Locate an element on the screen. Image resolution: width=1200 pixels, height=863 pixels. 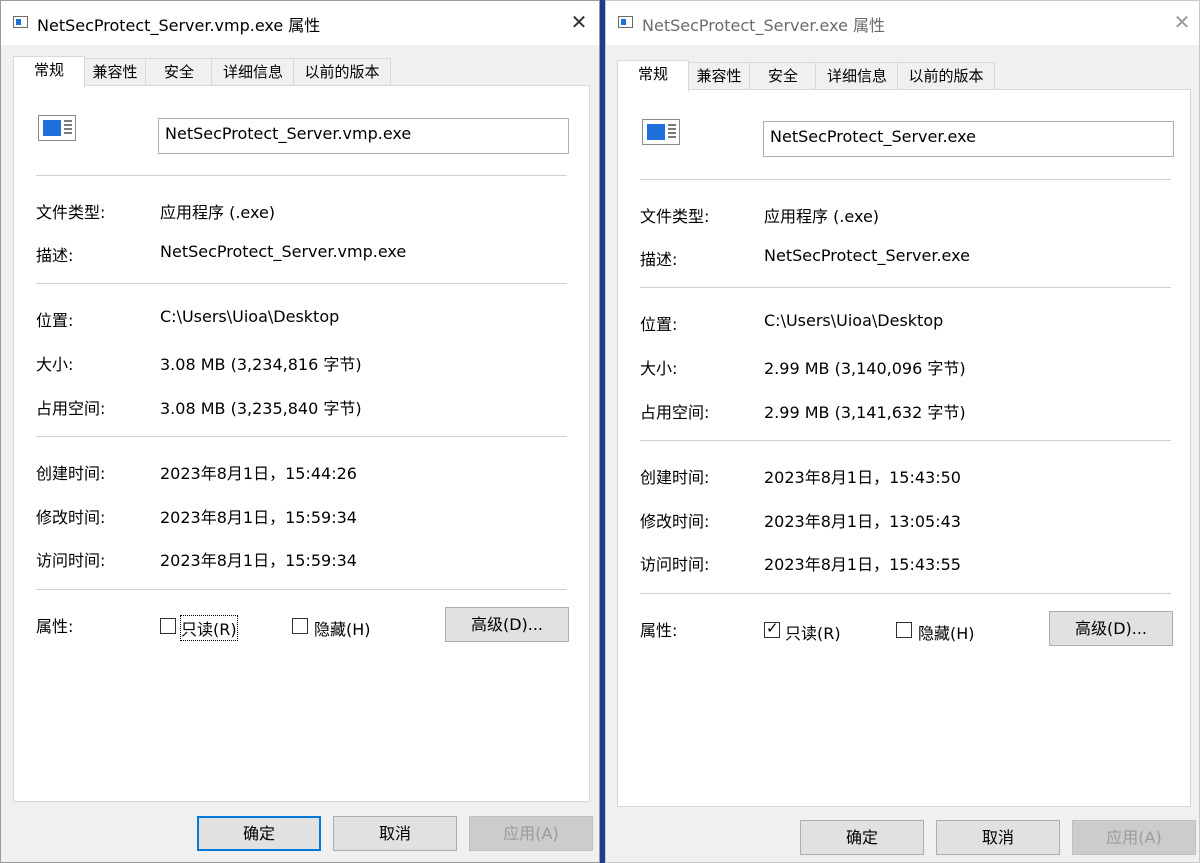
window-title: NetSecProtect_Server.vmp.exe 属性 is located at coordinates (179, 25).